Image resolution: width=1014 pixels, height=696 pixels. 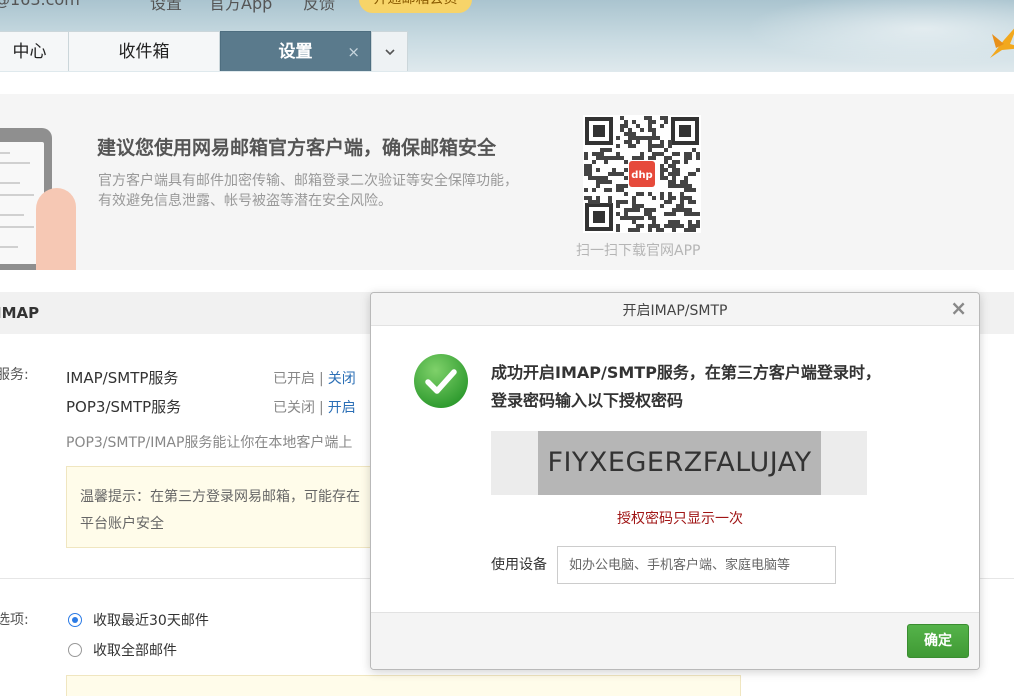 What do you see at coordinates (342, 408) in the screenshot?
I see `open-pop3-link: 开启` at bounding box center [342, 408].